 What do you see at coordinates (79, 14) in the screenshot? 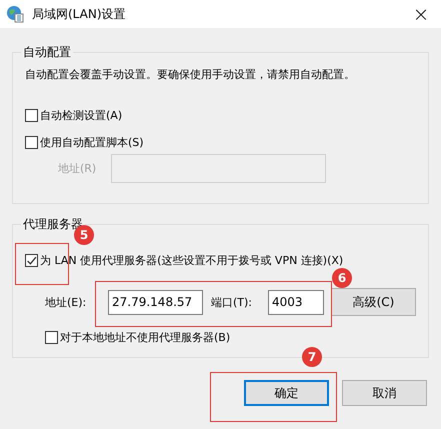
I see `window-title: 局域网(LAN)设置` at bounding box center [79, 14].